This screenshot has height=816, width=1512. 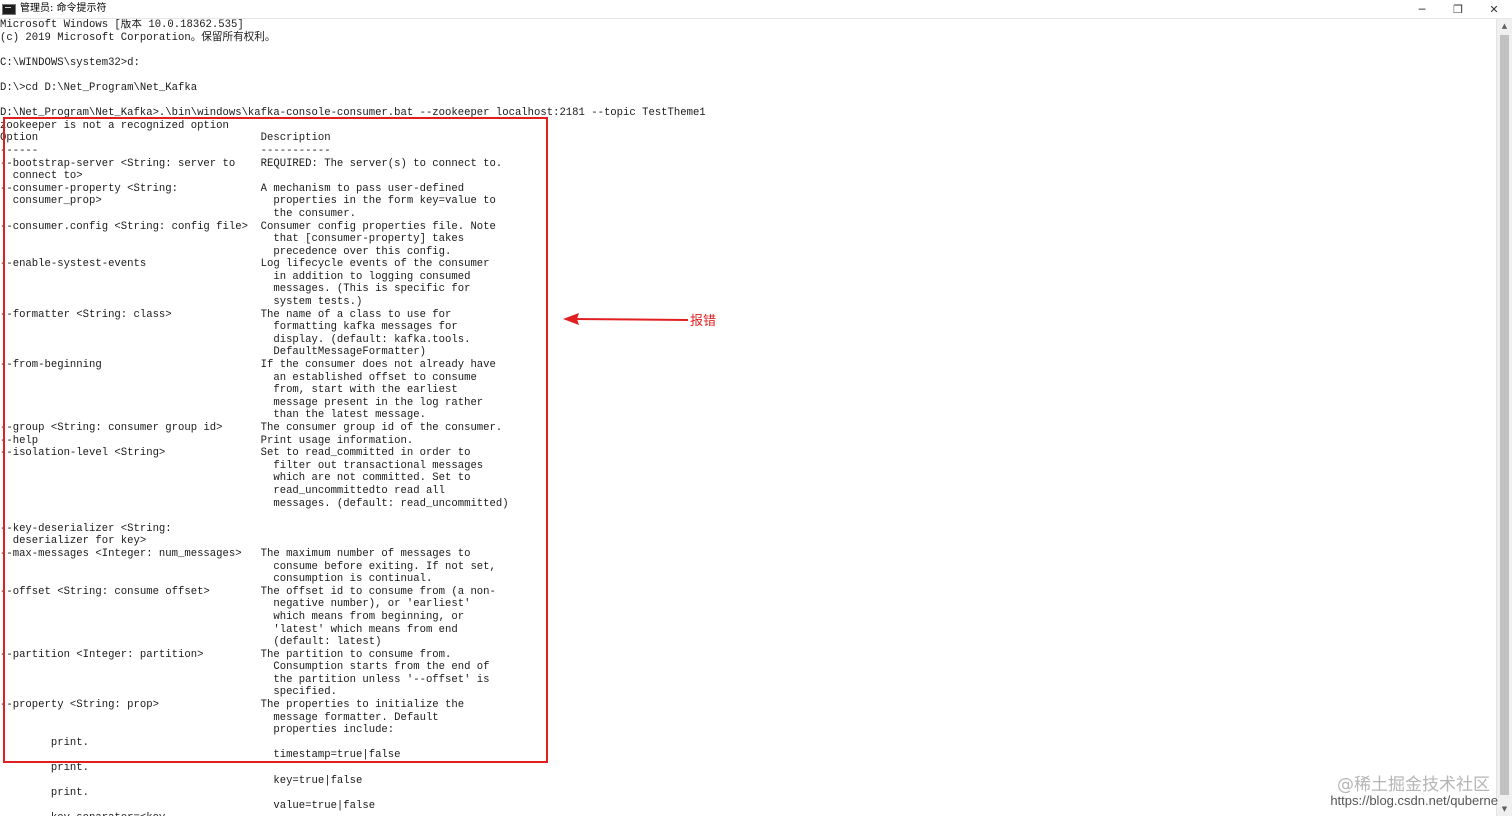 I want to click on scroll-thumb, so click(x=1504, y=415).